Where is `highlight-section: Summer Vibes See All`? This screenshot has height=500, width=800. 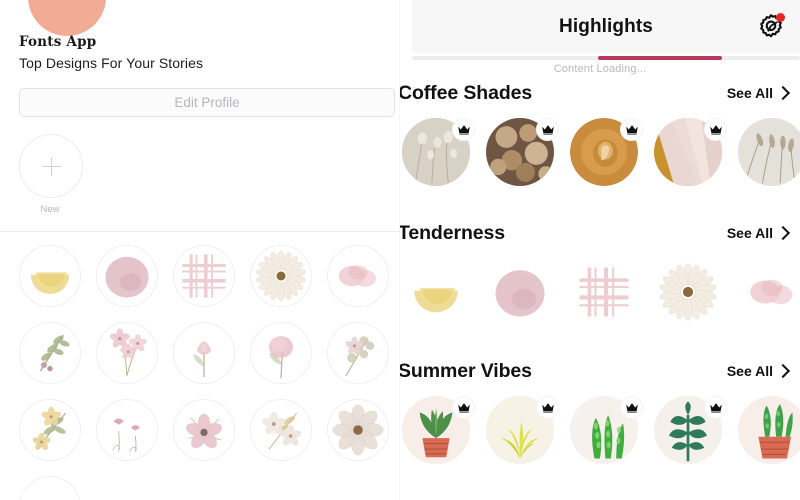 highlight-section: Summer Vibes See All is located at coordinates (600, 416).